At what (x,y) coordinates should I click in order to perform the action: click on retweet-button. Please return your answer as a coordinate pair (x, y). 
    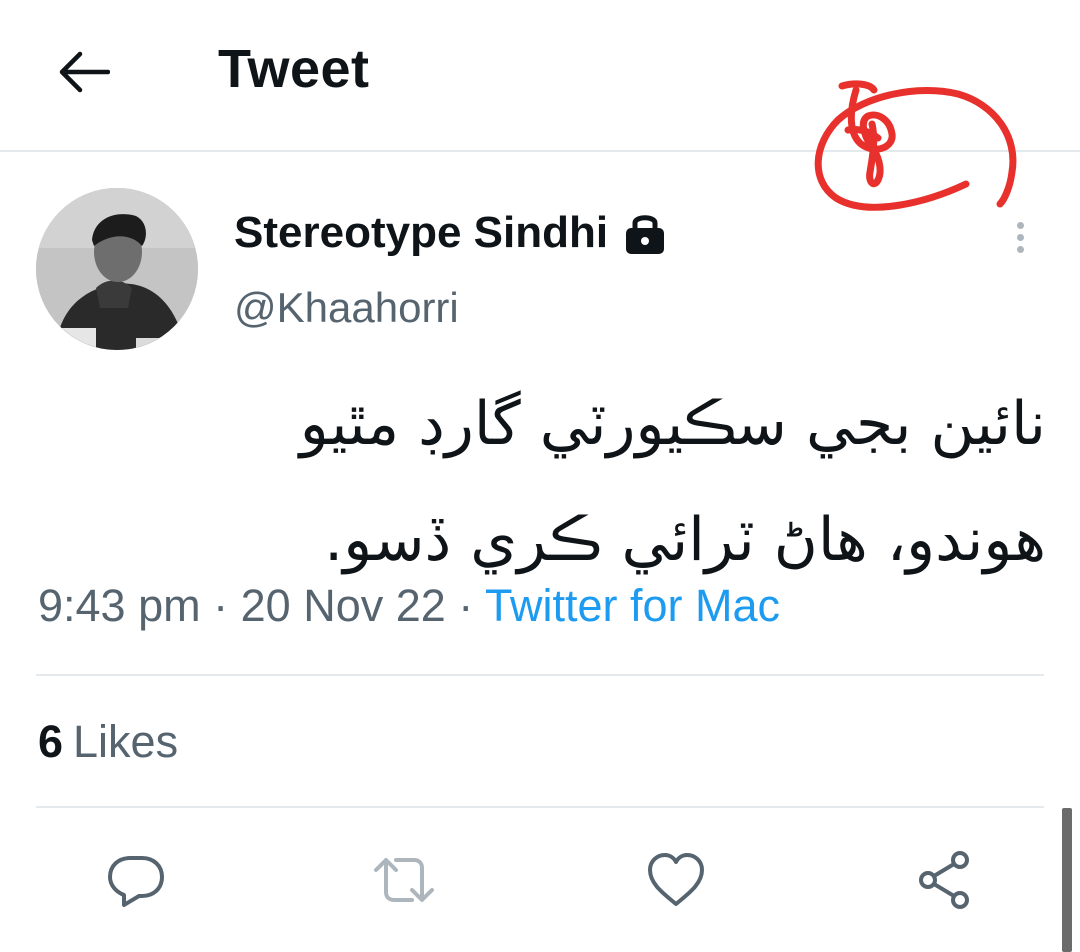
    Looking at the image, I should click on (404, 880).